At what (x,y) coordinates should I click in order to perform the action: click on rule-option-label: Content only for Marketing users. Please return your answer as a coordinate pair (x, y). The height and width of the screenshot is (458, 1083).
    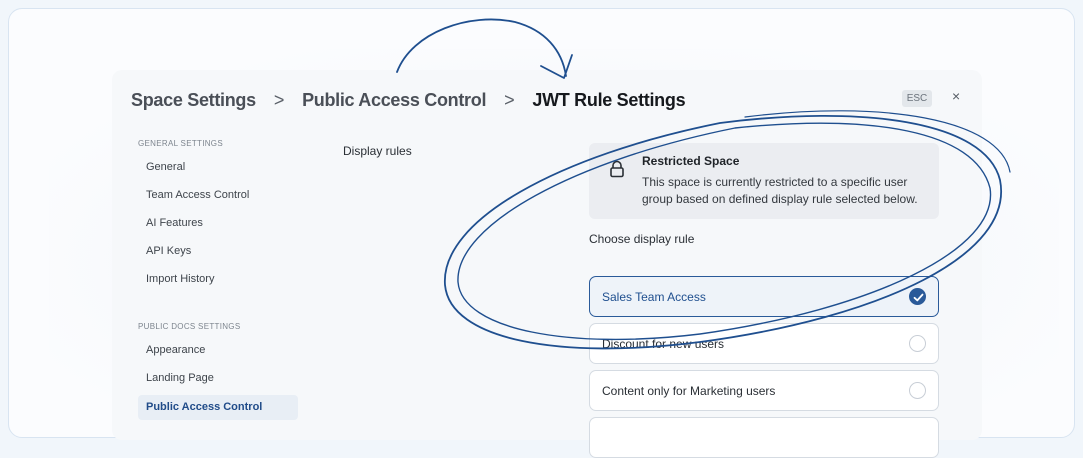
    Looking at the image, I should click on (689, 391).